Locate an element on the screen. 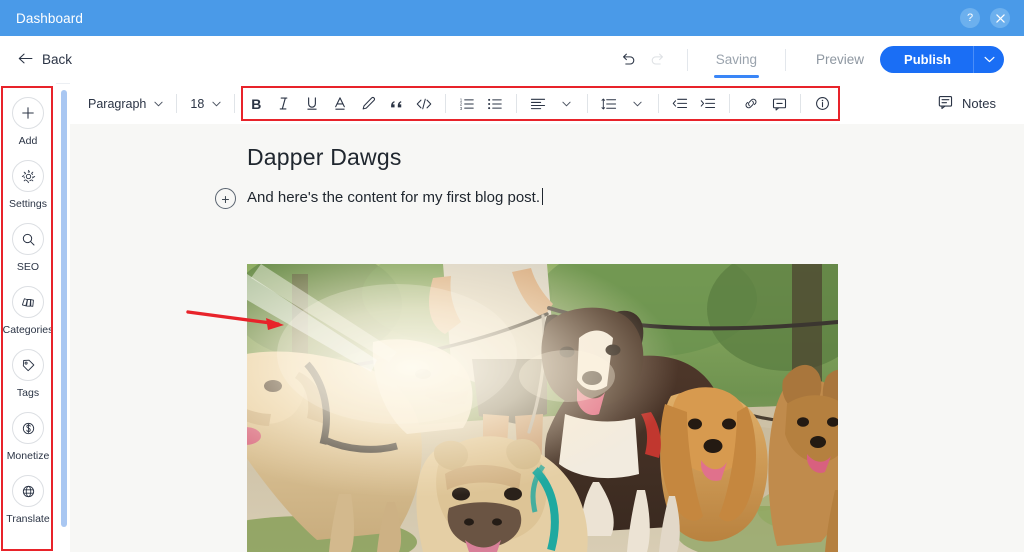 The height and width of the screenshot is (552, 1024). tag-icon is located at coordinates (28, 365).